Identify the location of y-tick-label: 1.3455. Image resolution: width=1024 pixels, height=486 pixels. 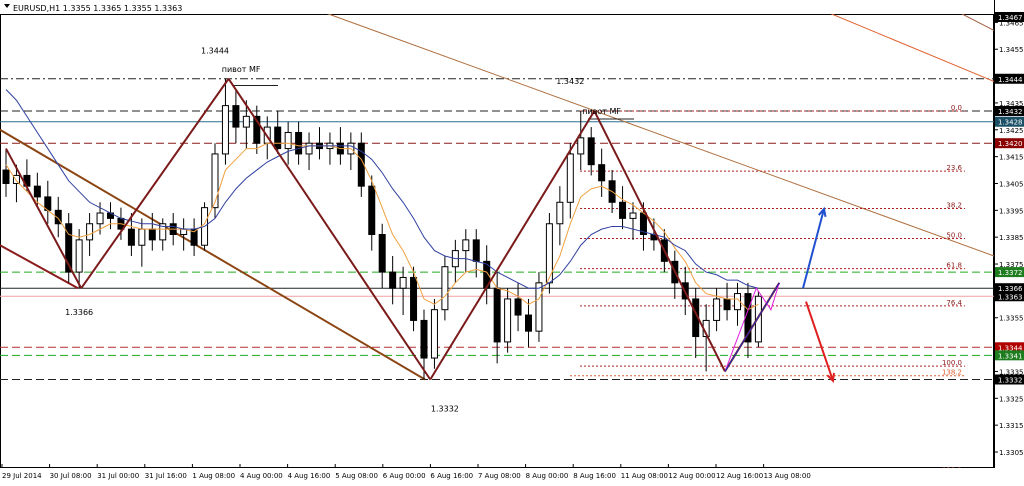
(1011, 50).